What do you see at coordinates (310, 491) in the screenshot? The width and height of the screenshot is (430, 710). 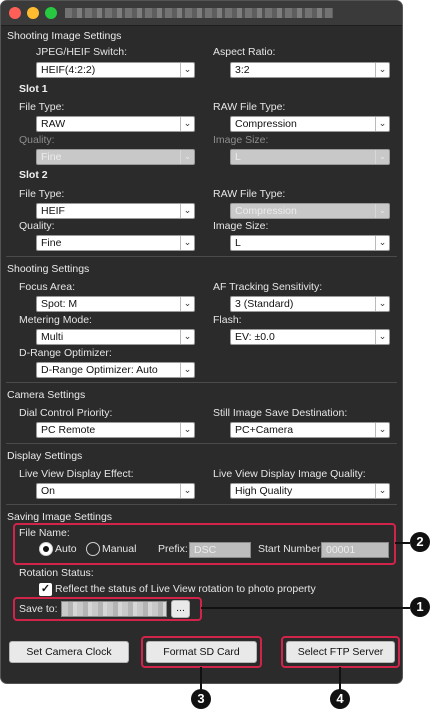 I see `lv-quality-select: High Quality ⌄` at bounding box center [310, 491].